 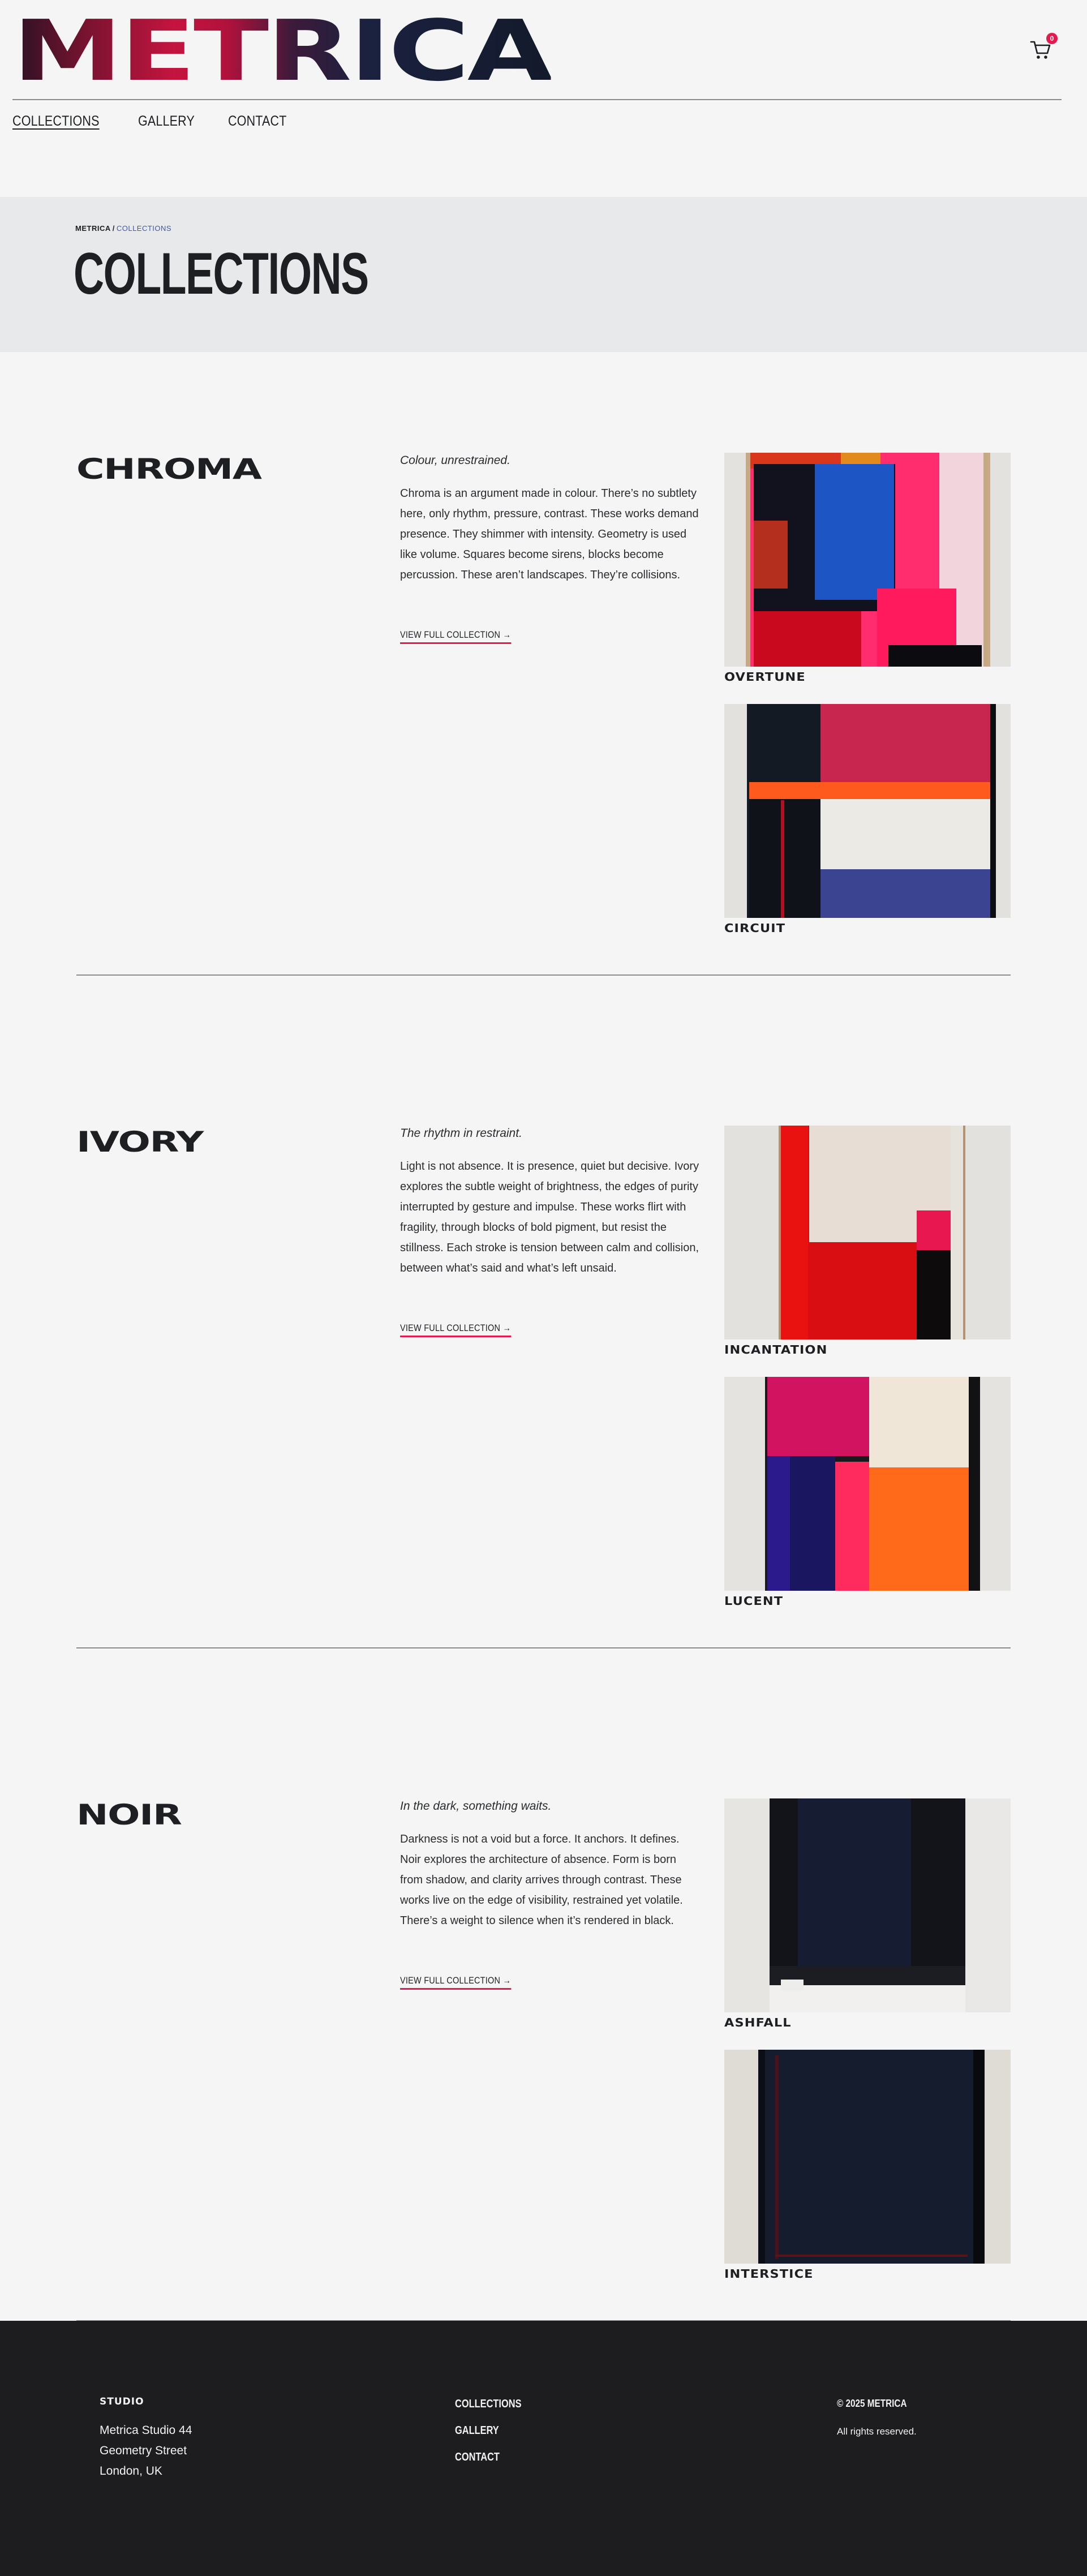 What do you see at coordinates (461, 1133) in the screenshot?
I see `collection-tagline: The rhythm in restraint.` at bounding box center [461, 1133].